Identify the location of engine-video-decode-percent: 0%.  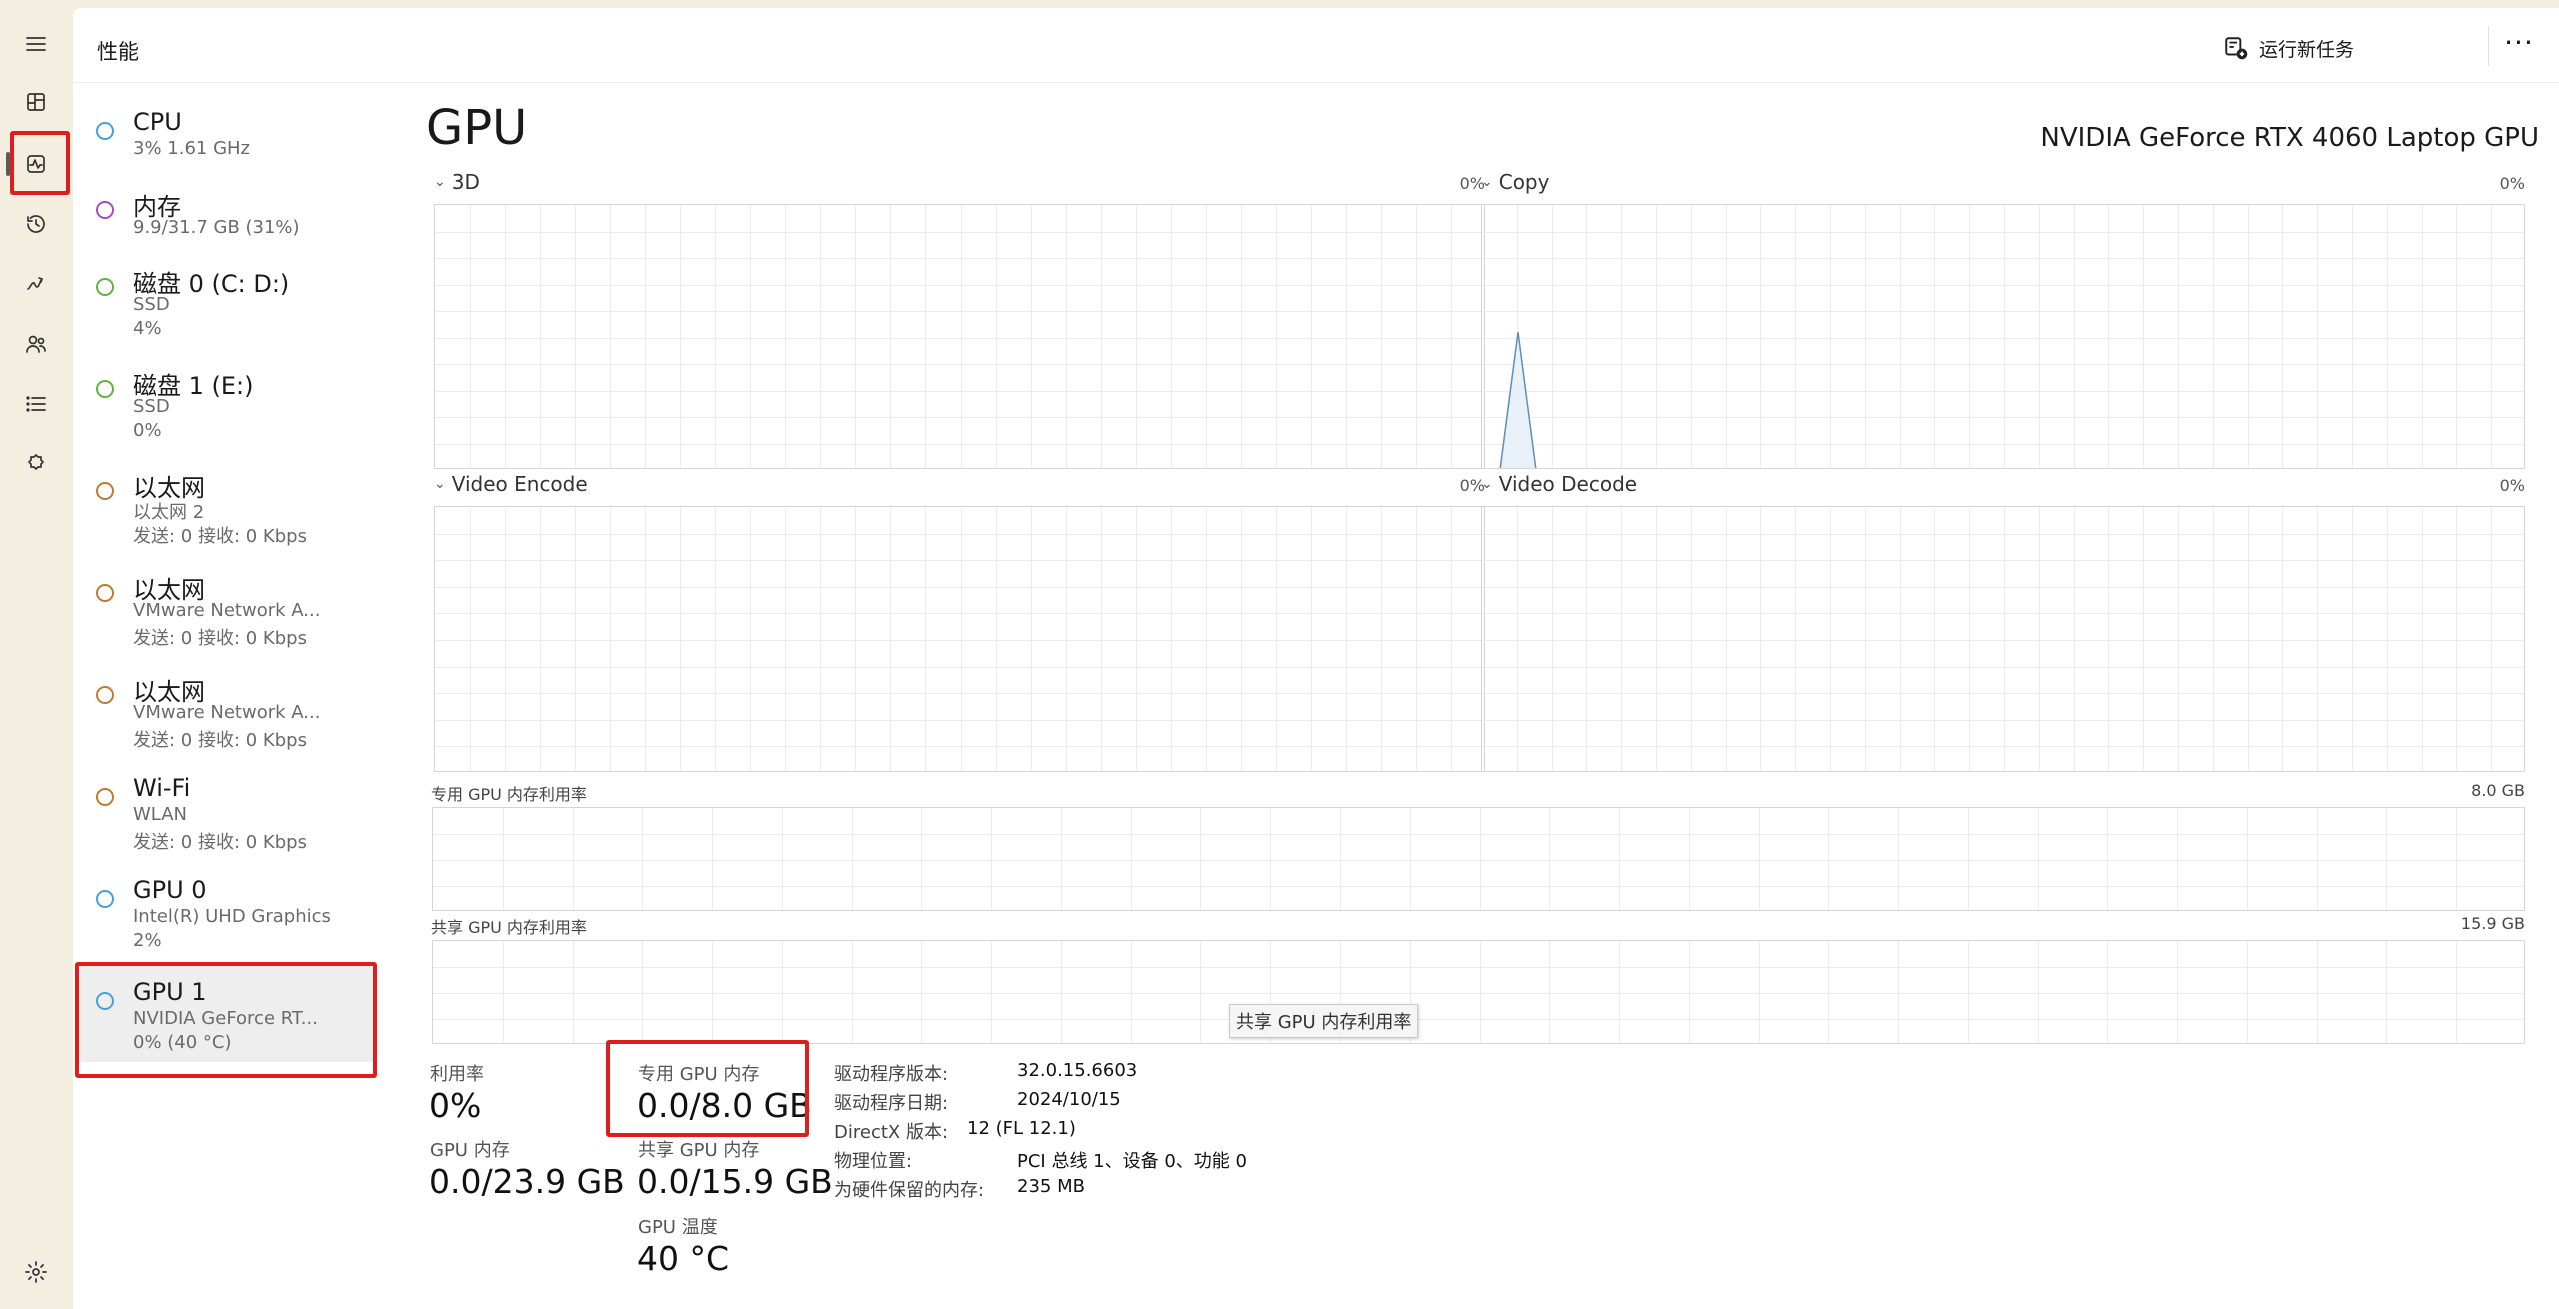
(2512, 485).